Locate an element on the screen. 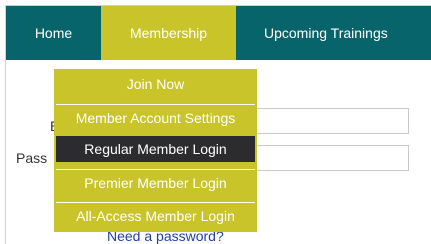 This screenshot has height=244, width=431. email-field is located at coordinates (332, 121).